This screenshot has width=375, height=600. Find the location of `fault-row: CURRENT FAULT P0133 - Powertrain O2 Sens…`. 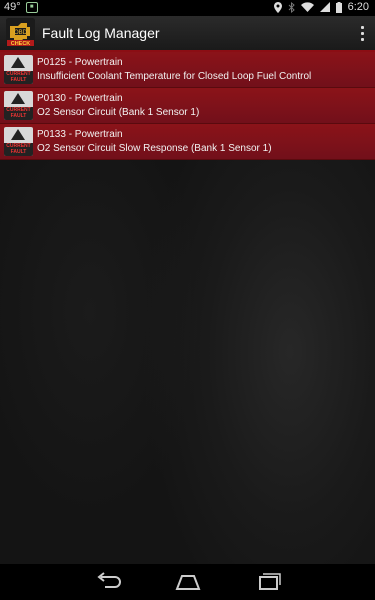

fault-row: CURRENT FAULT P0133 - Powertrain O2 Sens… is located at coordinates (187, 142).